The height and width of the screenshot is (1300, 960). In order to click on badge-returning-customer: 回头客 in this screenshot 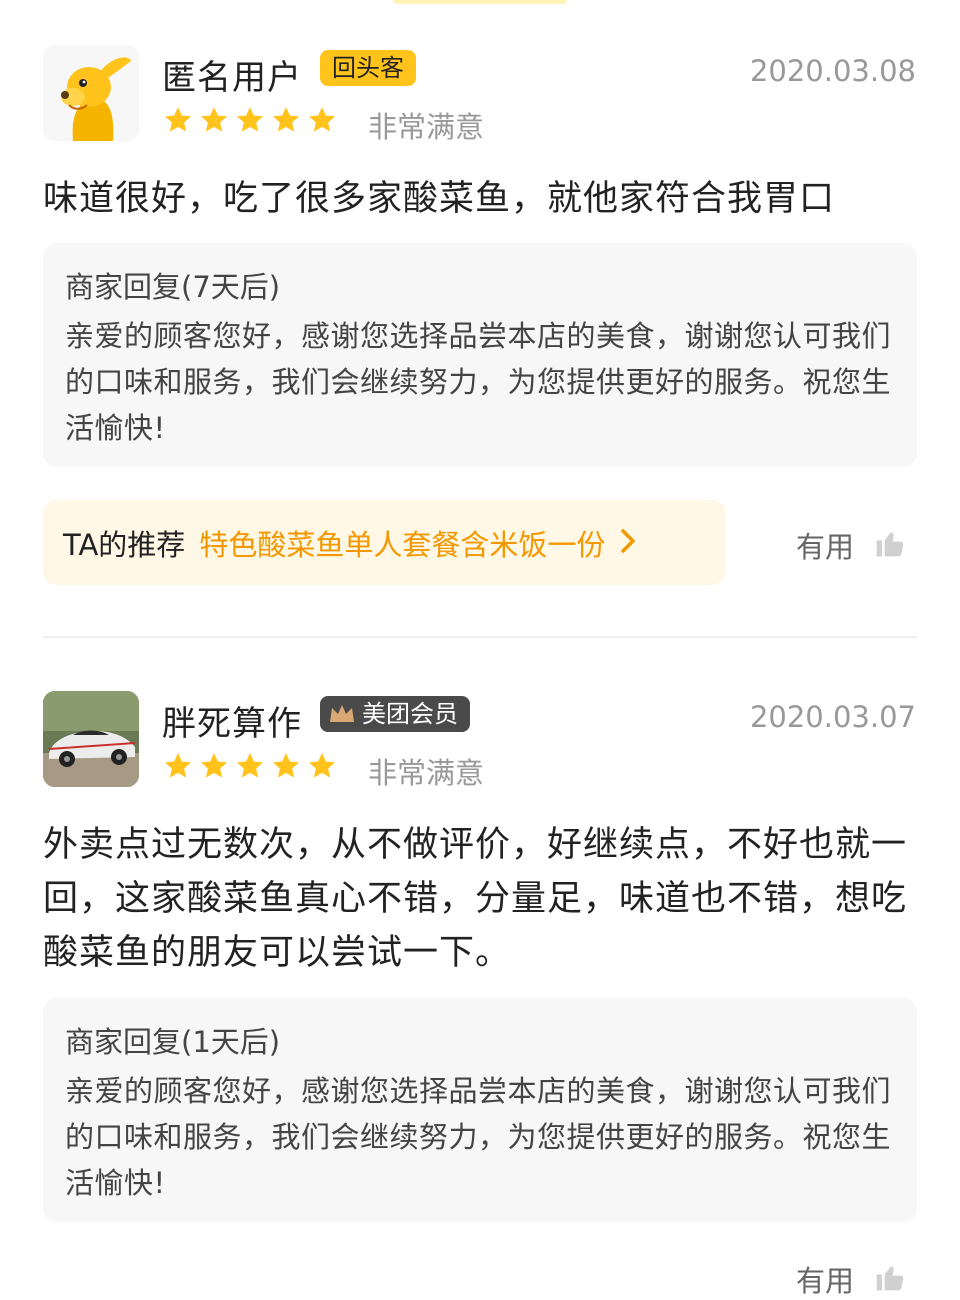, I will do `click(368, 68)`.